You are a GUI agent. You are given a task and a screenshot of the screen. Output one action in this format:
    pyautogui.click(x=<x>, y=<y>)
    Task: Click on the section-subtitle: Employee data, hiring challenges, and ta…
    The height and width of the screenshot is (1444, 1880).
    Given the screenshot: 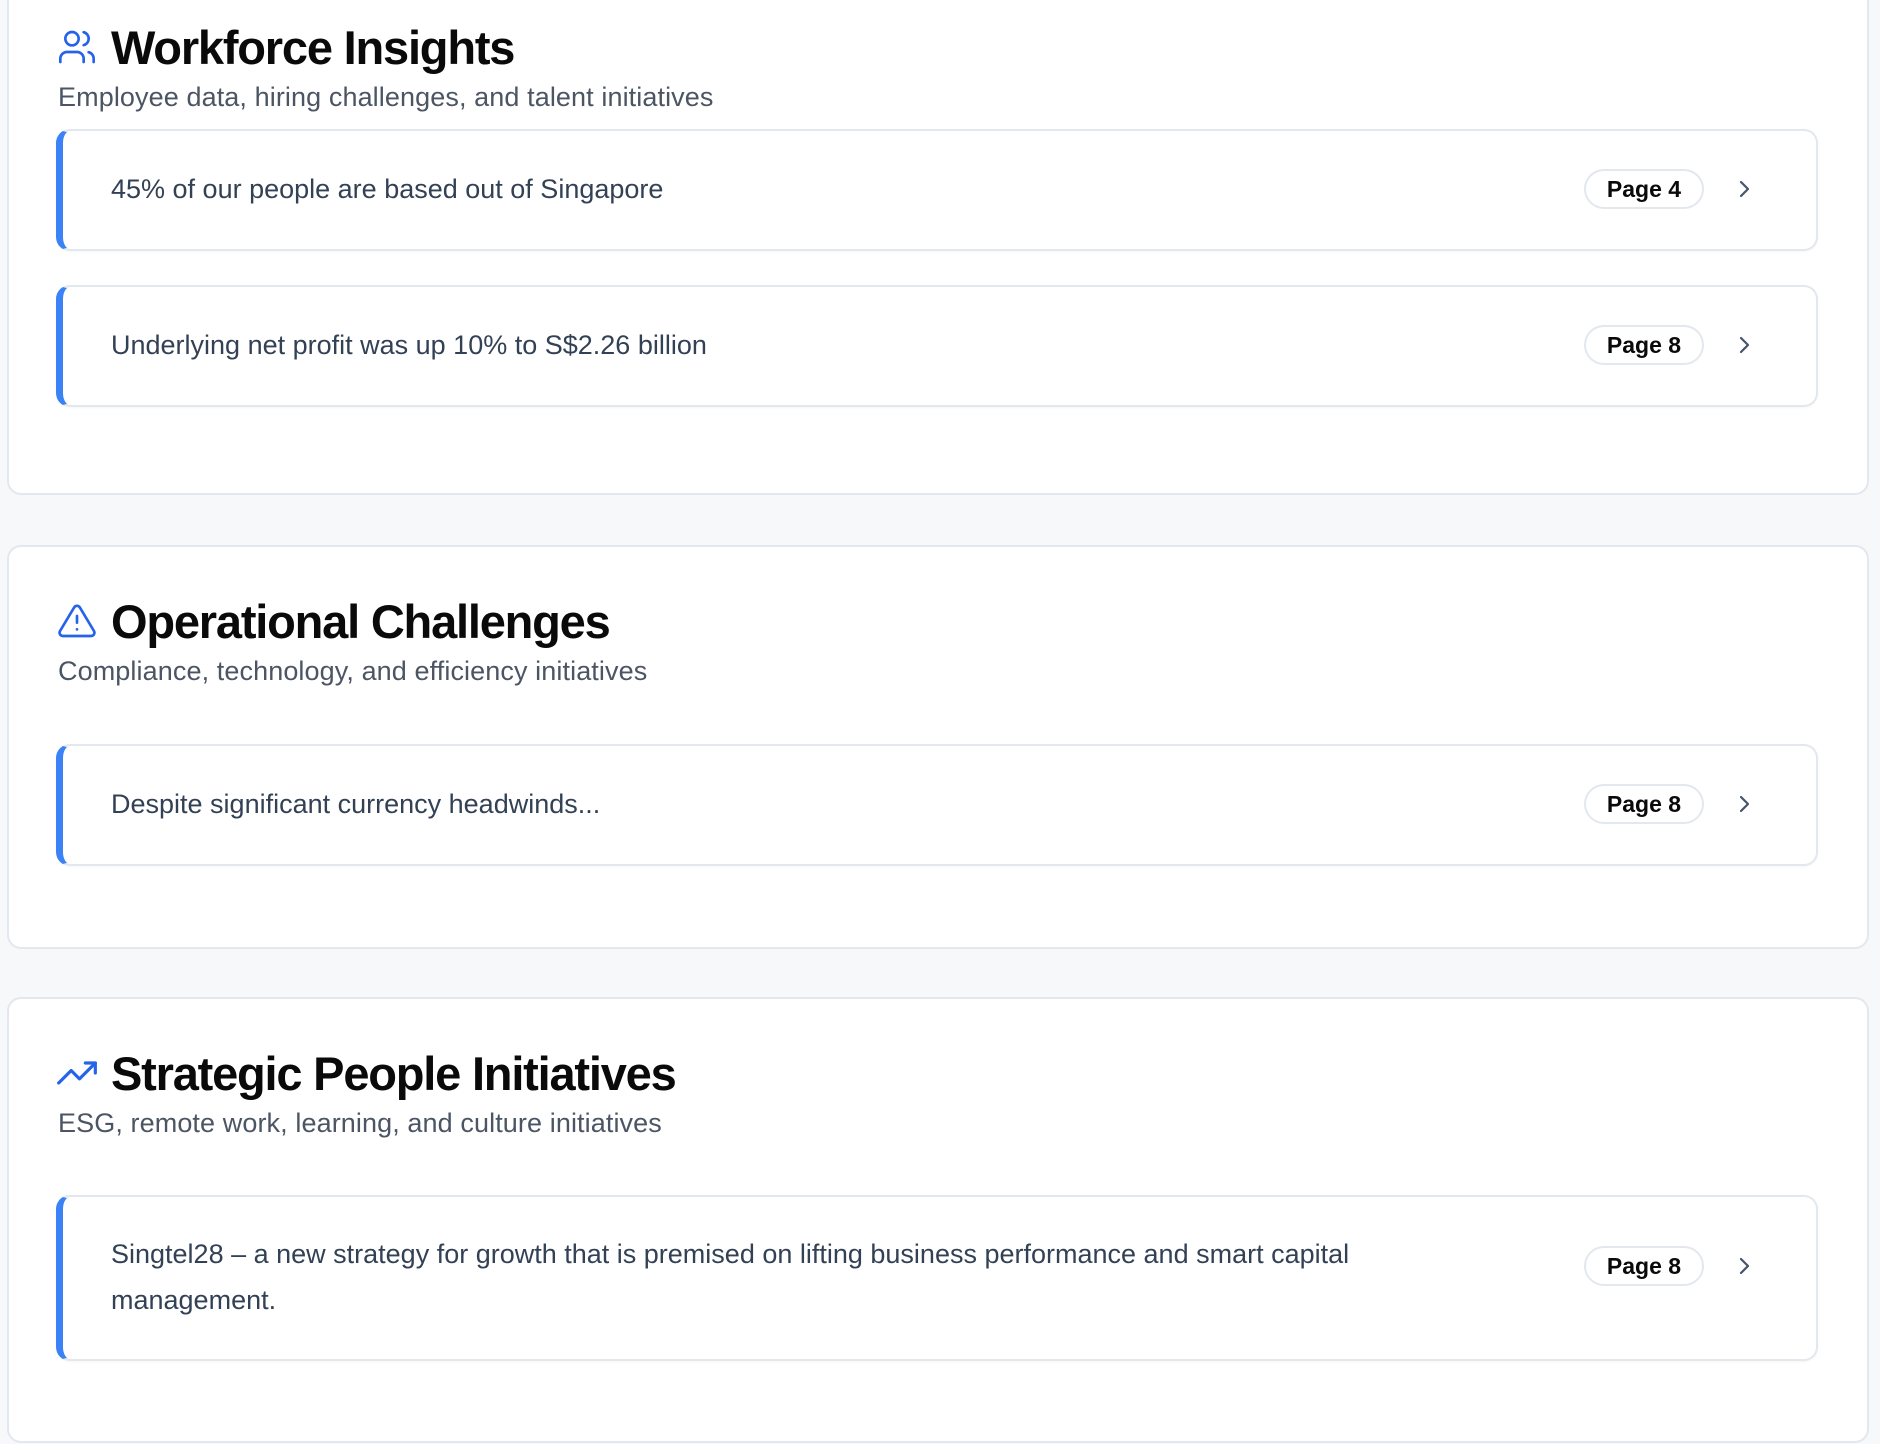 What is the action you would take?
    pyautogui.click(x=386, y=97)
    